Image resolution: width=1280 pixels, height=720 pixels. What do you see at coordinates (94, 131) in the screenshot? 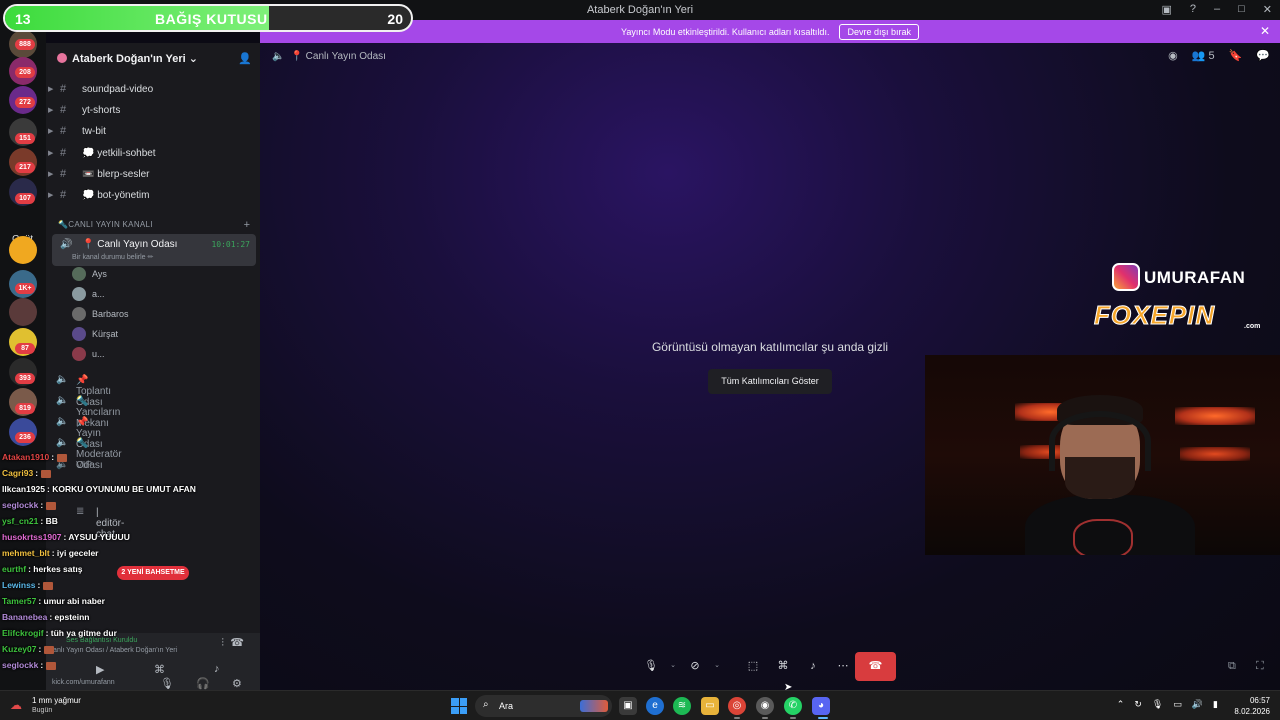
I see `channel-name: tw-bit` at bounding box center [94, 131].